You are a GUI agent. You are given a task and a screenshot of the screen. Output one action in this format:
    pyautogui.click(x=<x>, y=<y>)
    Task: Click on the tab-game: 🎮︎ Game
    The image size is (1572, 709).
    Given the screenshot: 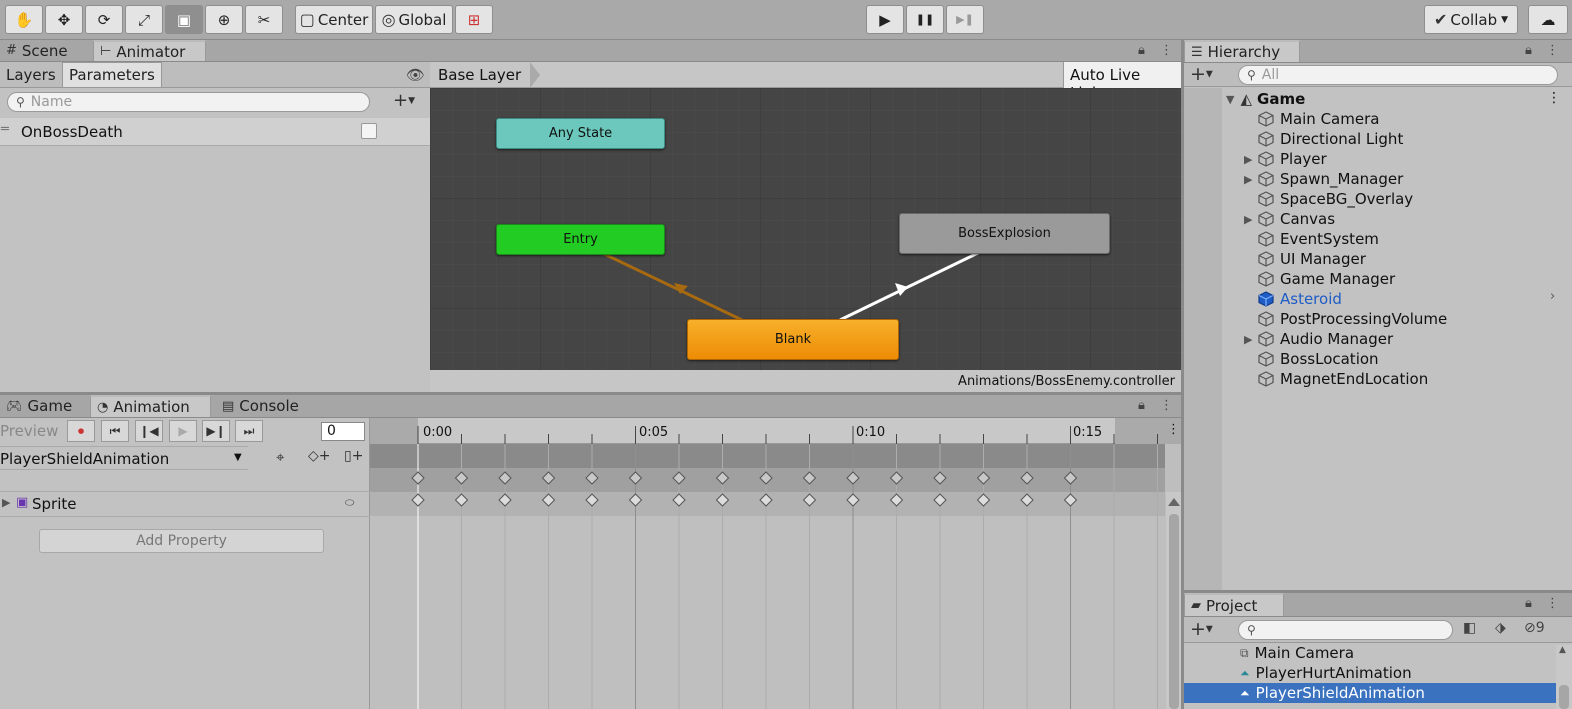 What is the action you would take?
    pyautogui.click(x=39, y=406)
    